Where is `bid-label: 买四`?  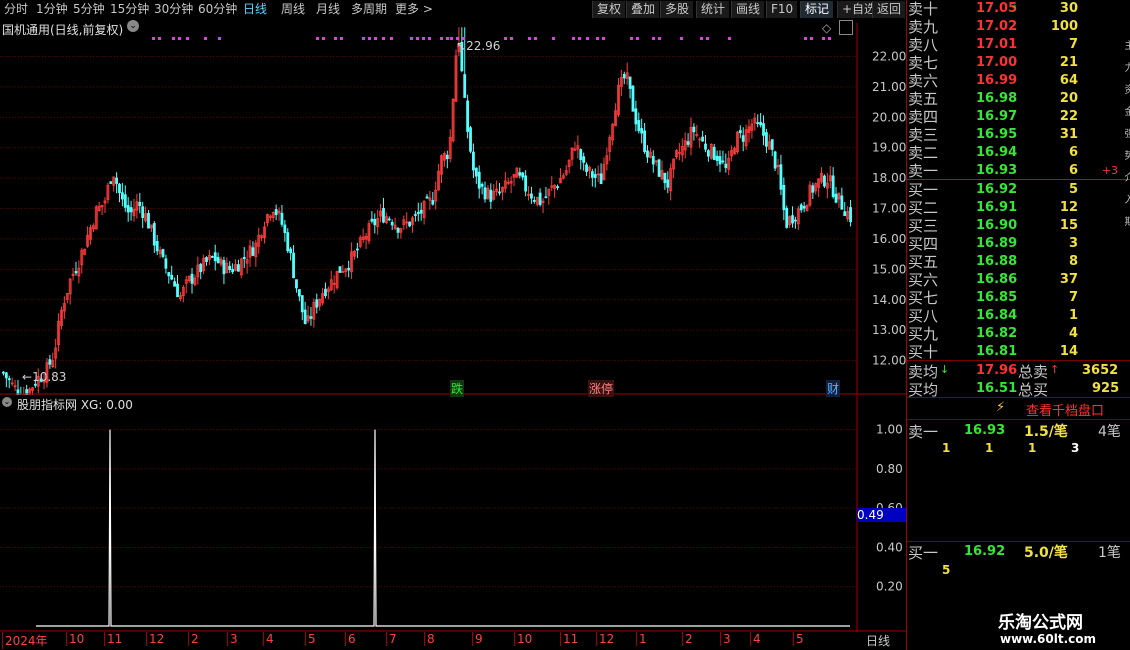 bid-label: 买四 is located at coordinates (923, 244).